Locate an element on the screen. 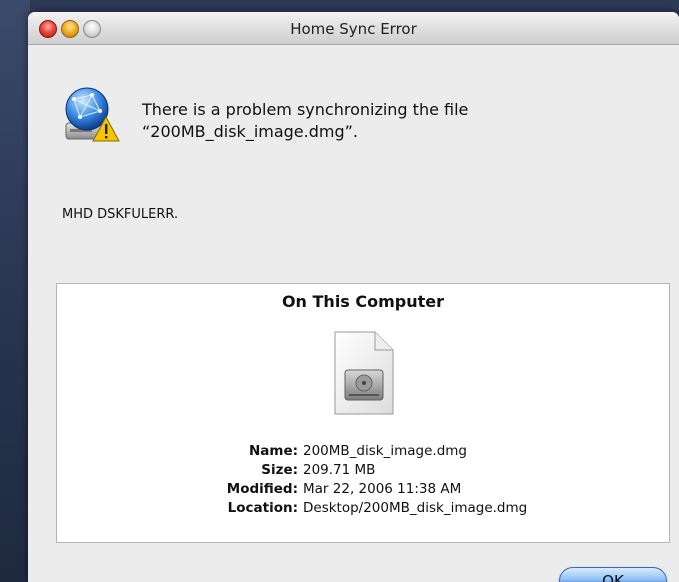 The height and width of the screenshot is (582, 679). name-label: Name: is located at coordinates (273, 451).